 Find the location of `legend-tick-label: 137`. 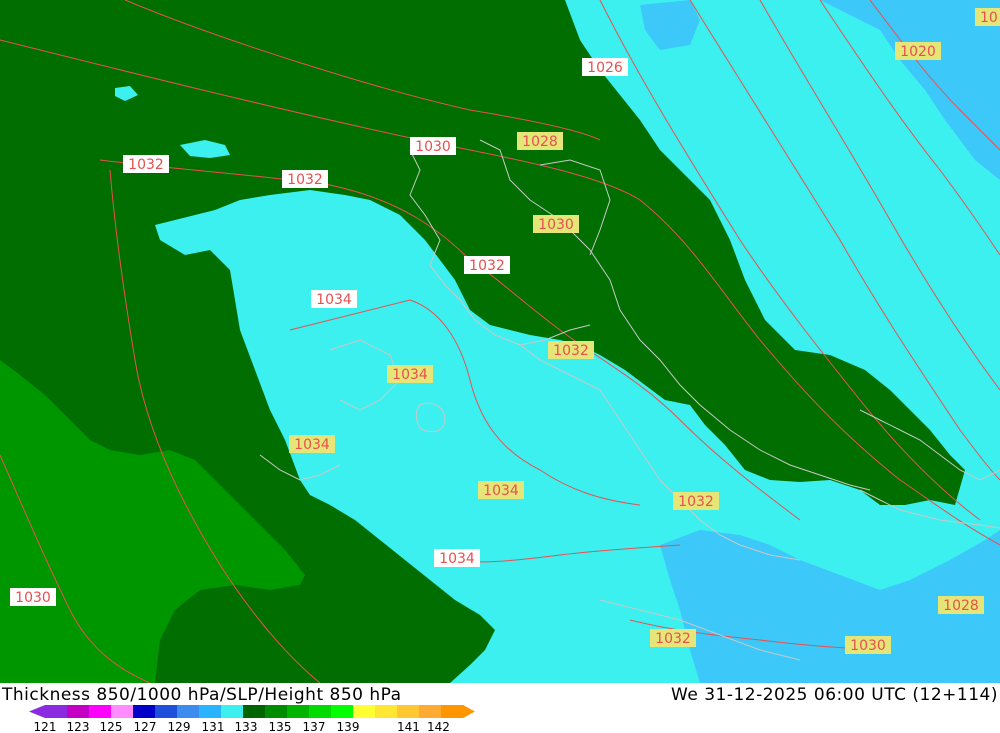

legend-tick-label: 137 is located at coordinates (314, 726).